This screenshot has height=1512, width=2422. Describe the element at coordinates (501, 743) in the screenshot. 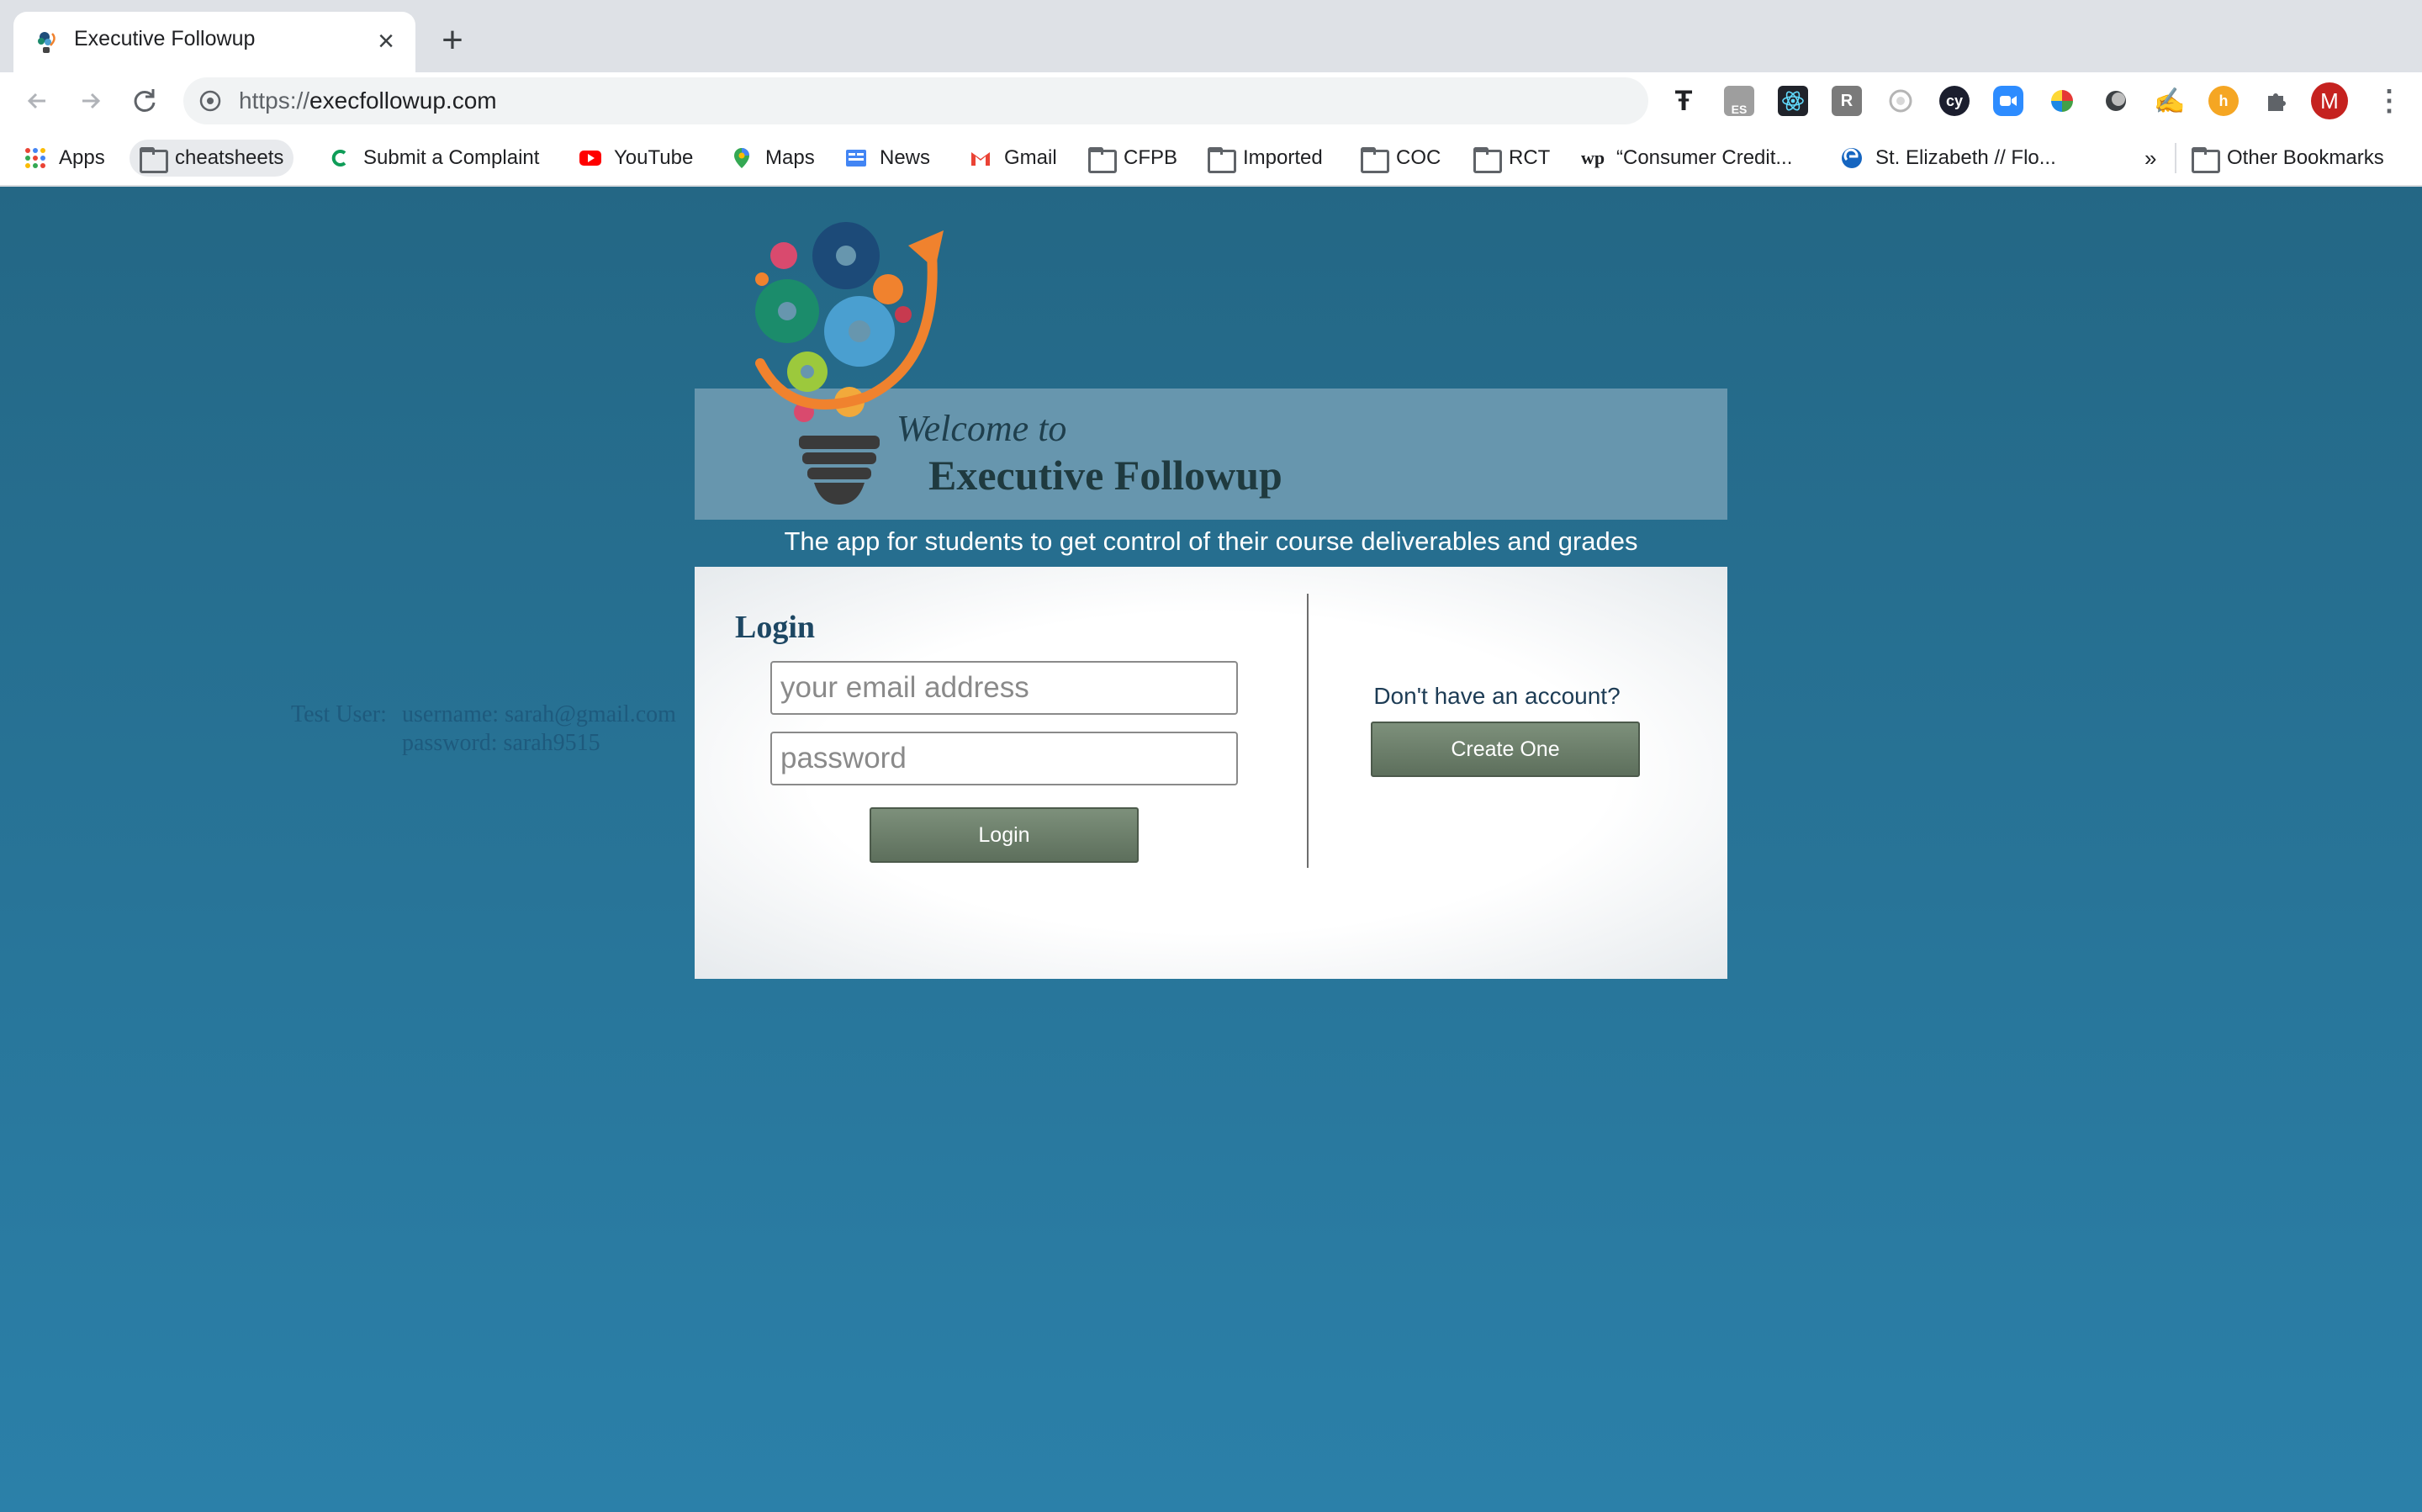

I see `test-user-password: password: sarah9515` at that location.